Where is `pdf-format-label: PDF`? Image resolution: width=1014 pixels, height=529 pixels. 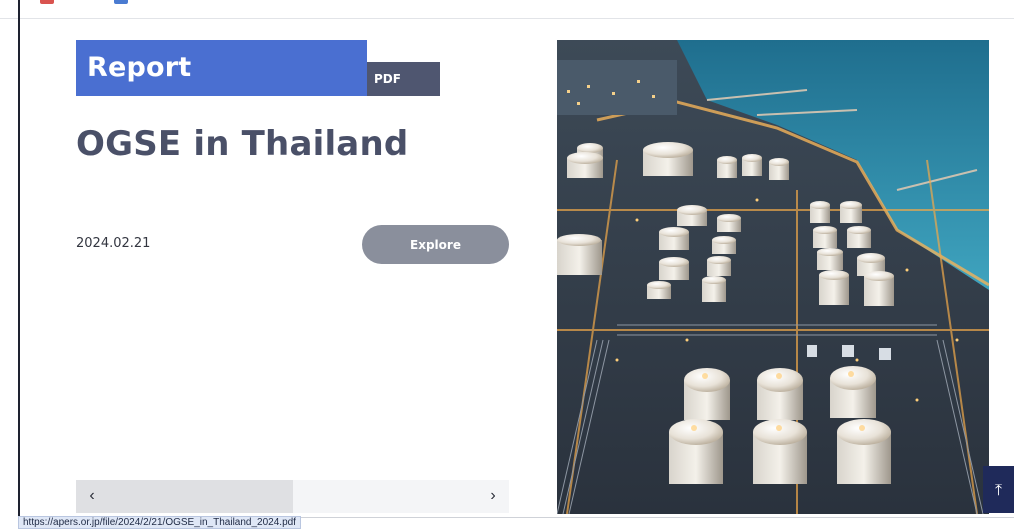
pdf-format-label: PDF is located at coordinates (387, 79).